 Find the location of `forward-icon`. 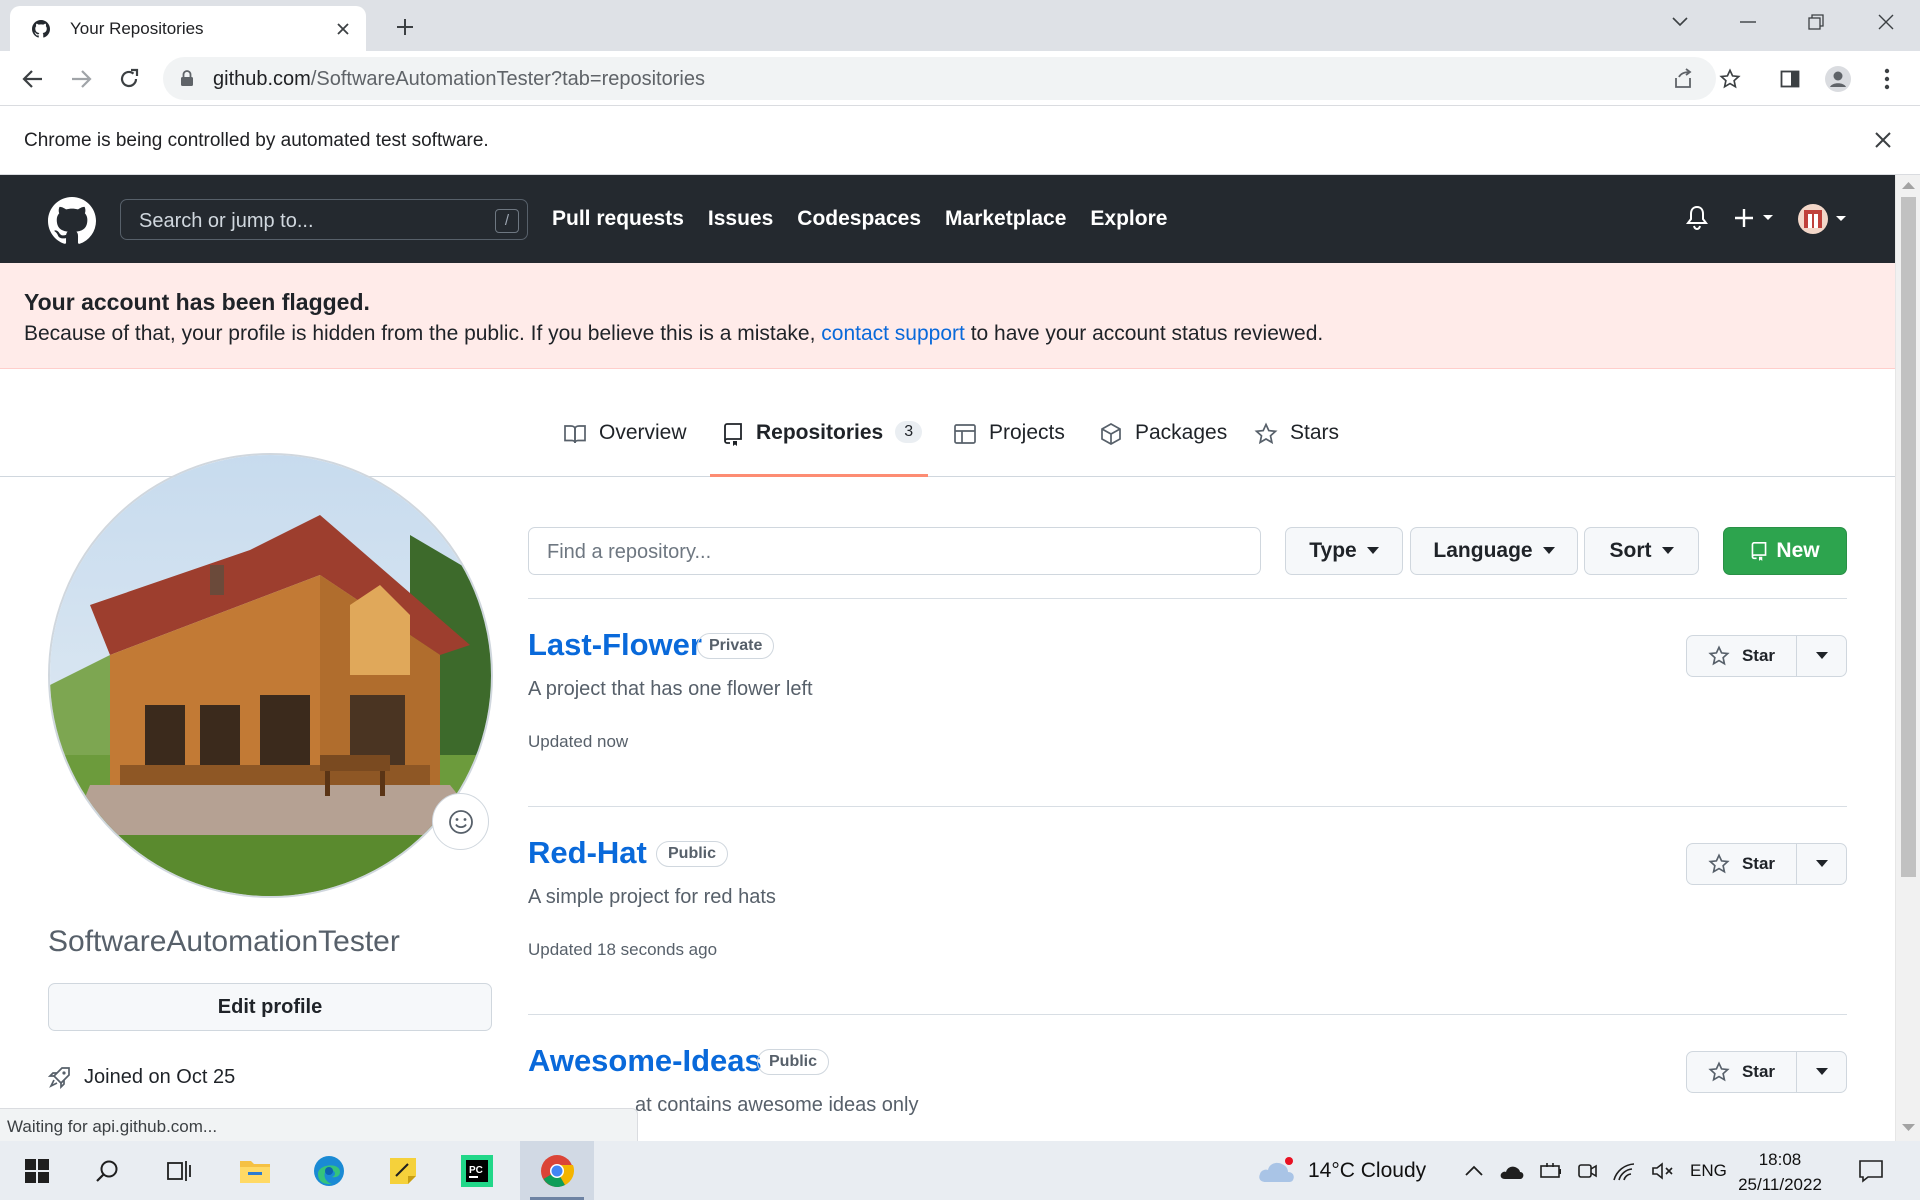

forward-icon is located at coordinates (81, 79).